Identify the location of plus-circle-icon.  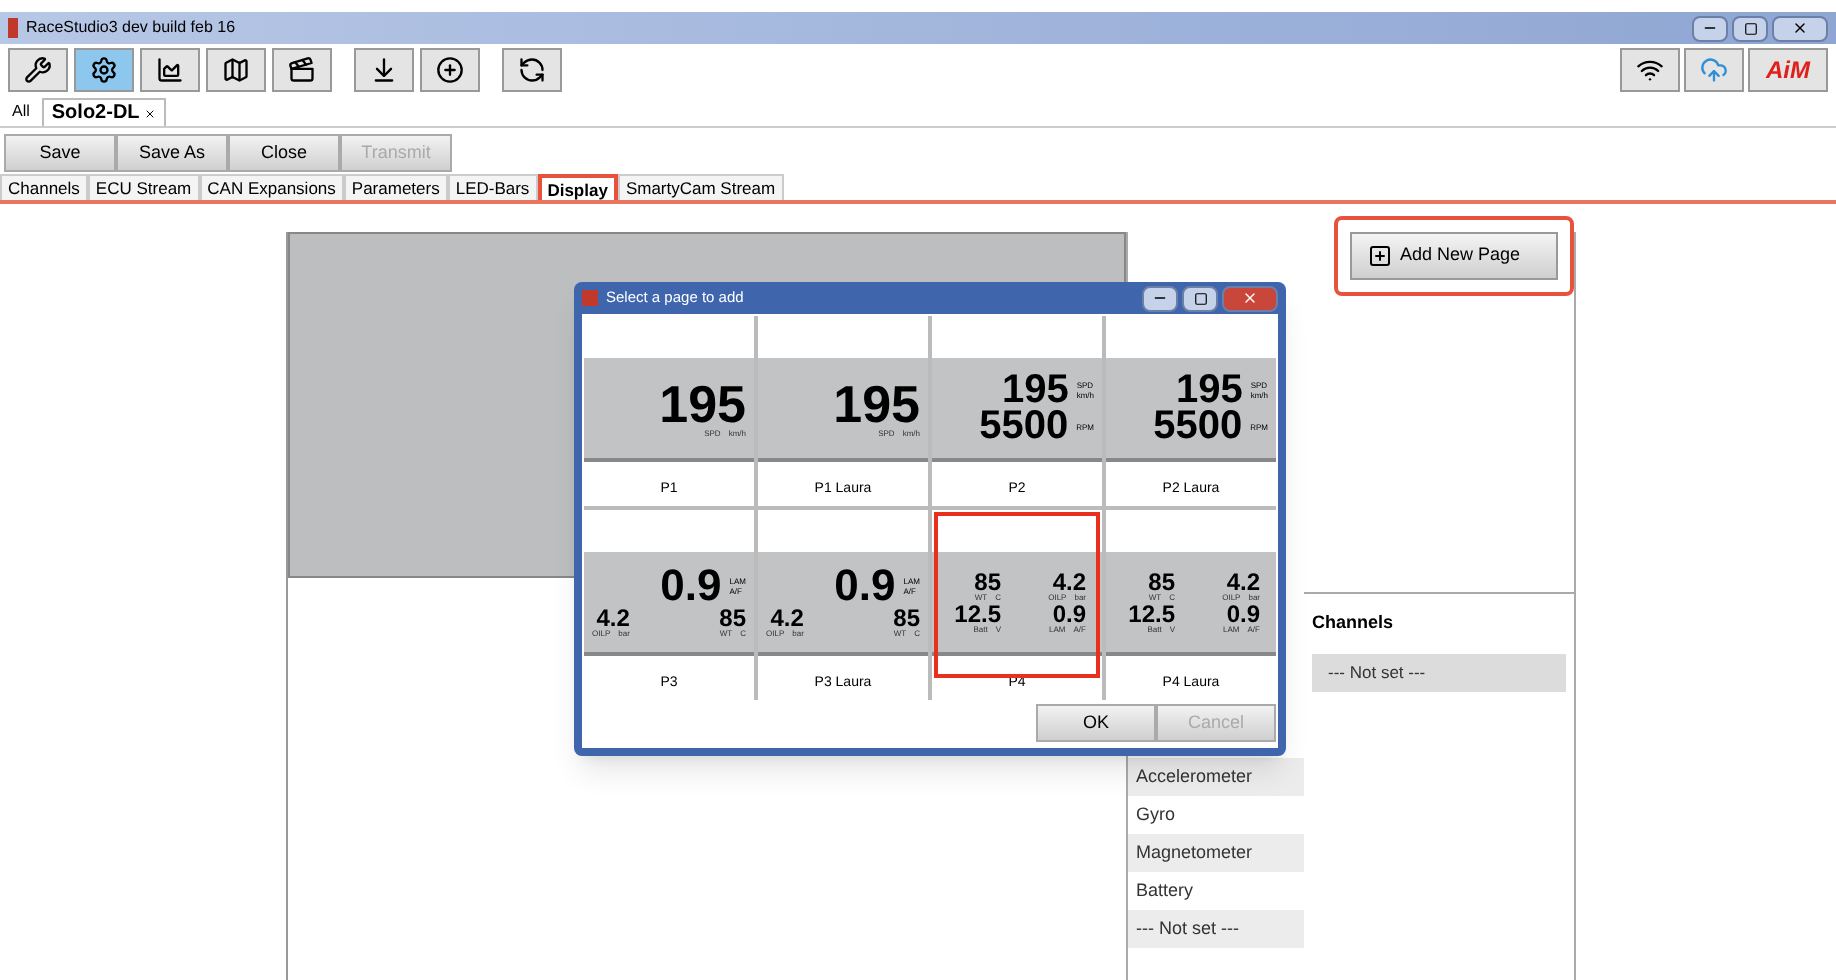
(450, 70).